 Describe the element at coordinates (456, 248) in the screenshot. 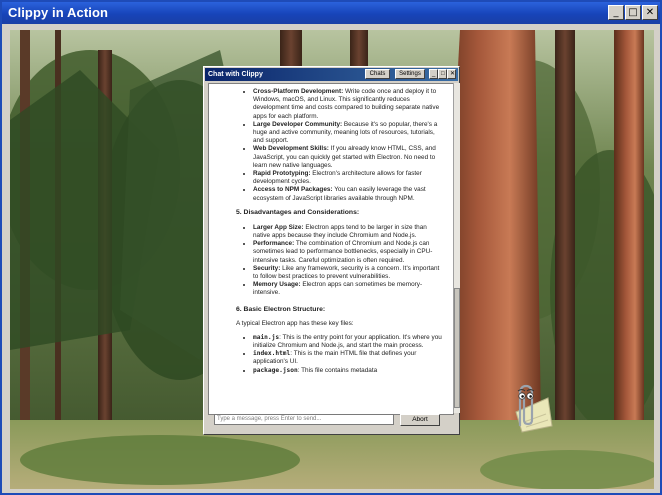

I see `chat-scrollbar` at that location.